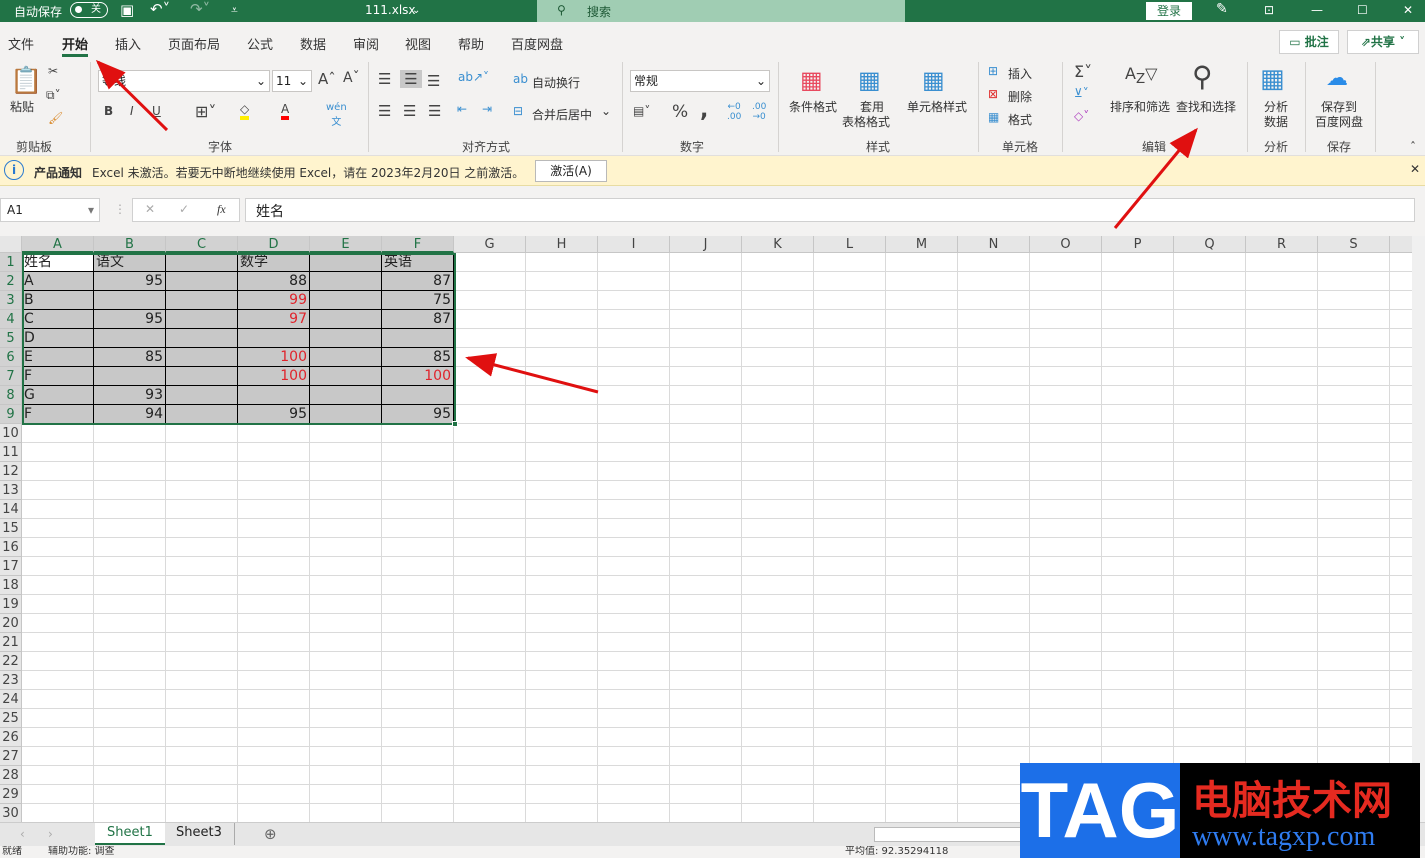 This screenshot has height=858, width=1425. Describe the element at coordinates (1100, 810) in the screenshot. I see `watermark-logo: TAG` at that location.